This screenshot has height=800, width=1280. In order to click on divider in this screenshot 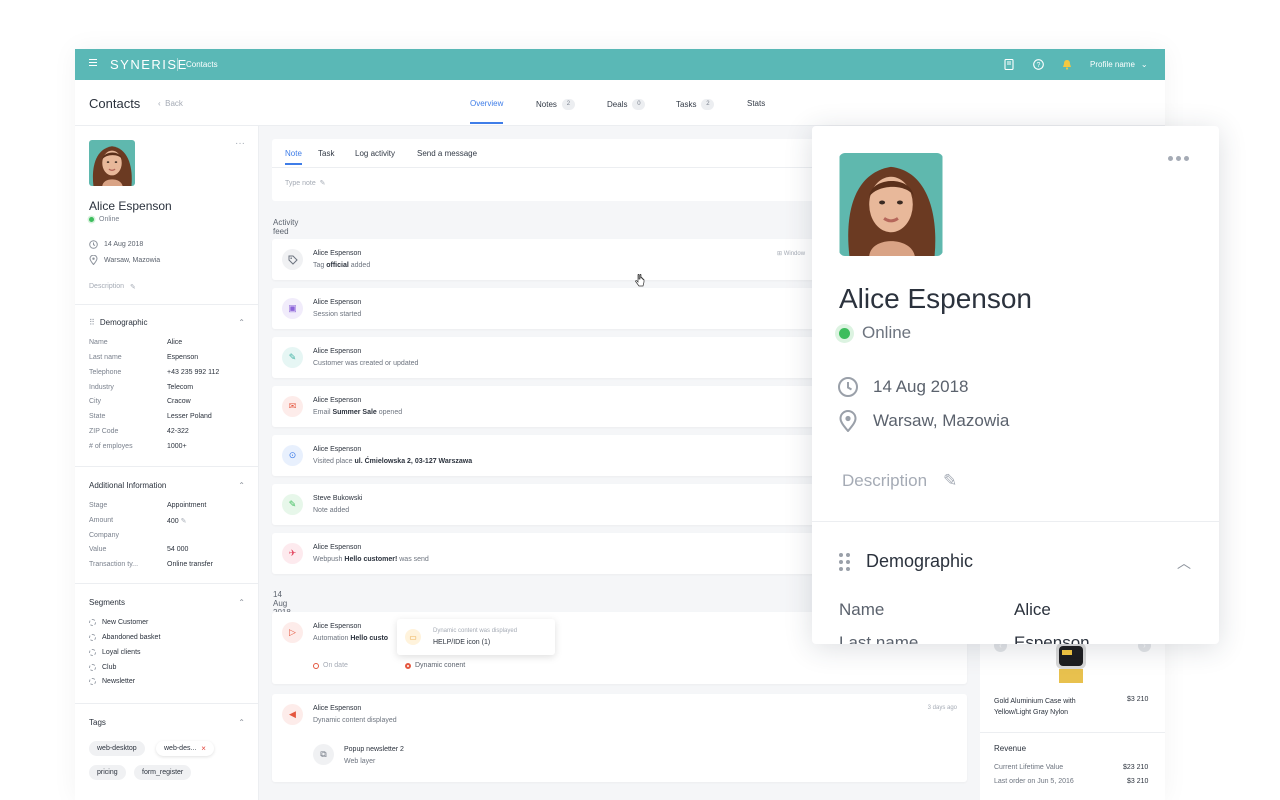, I will do `click(167, 304)`.